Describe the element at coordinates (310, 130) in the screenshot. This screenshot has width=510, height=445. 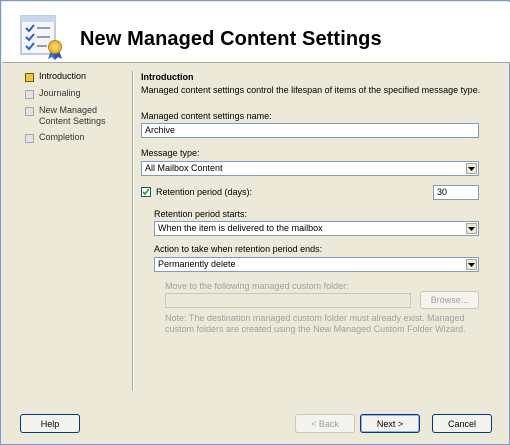
I see `name-field: Archive` at that location.